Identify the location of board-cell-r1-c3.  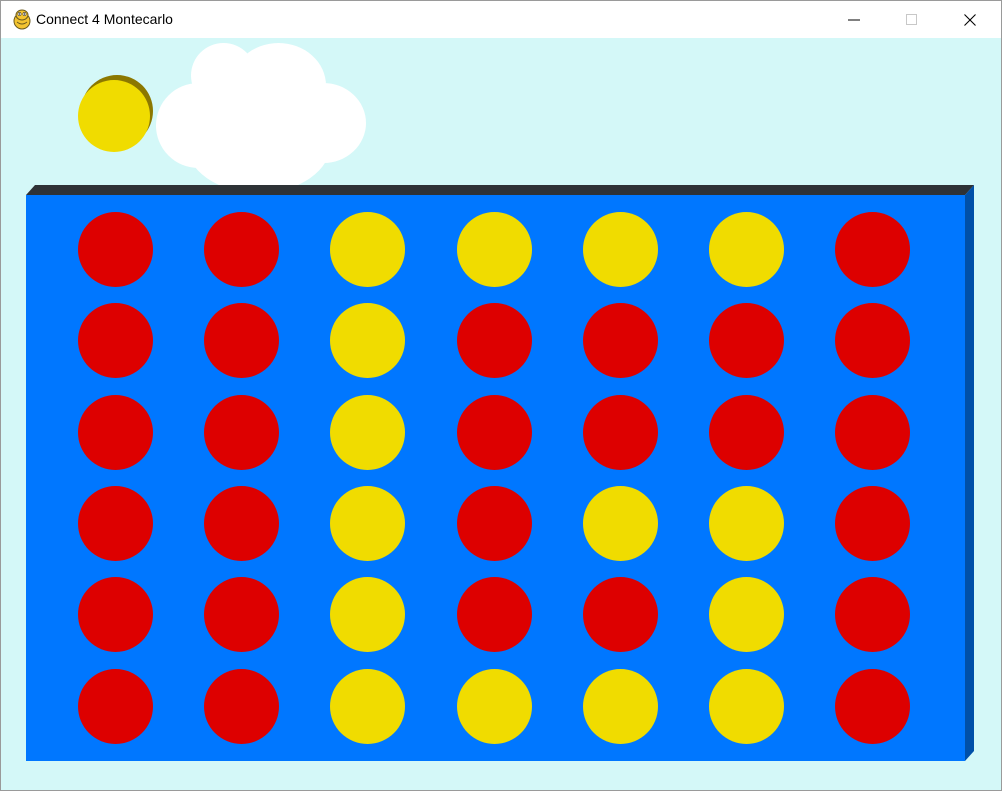
(367, 249).